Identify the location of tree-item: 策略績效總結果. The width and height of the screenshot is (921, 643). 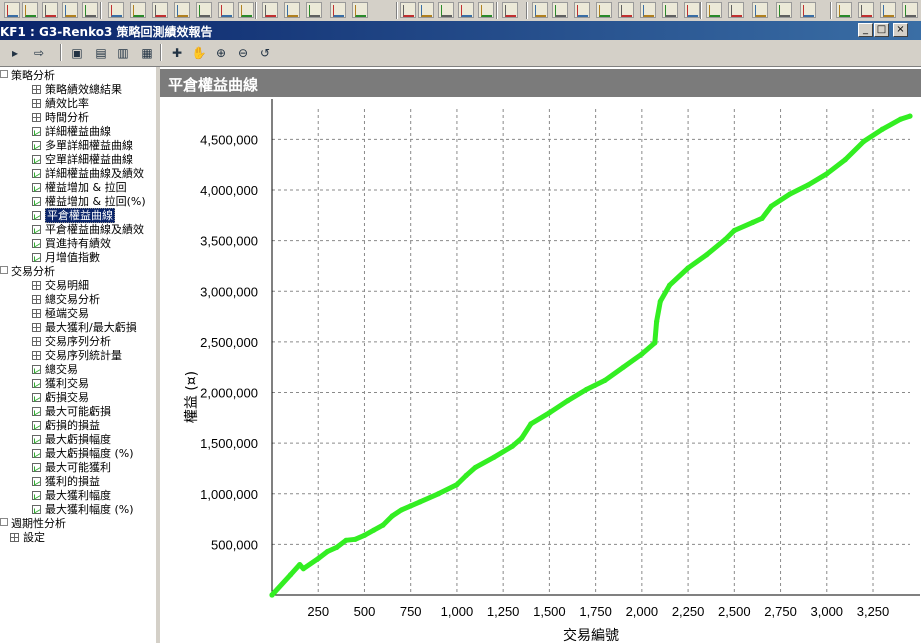
(77, 90).